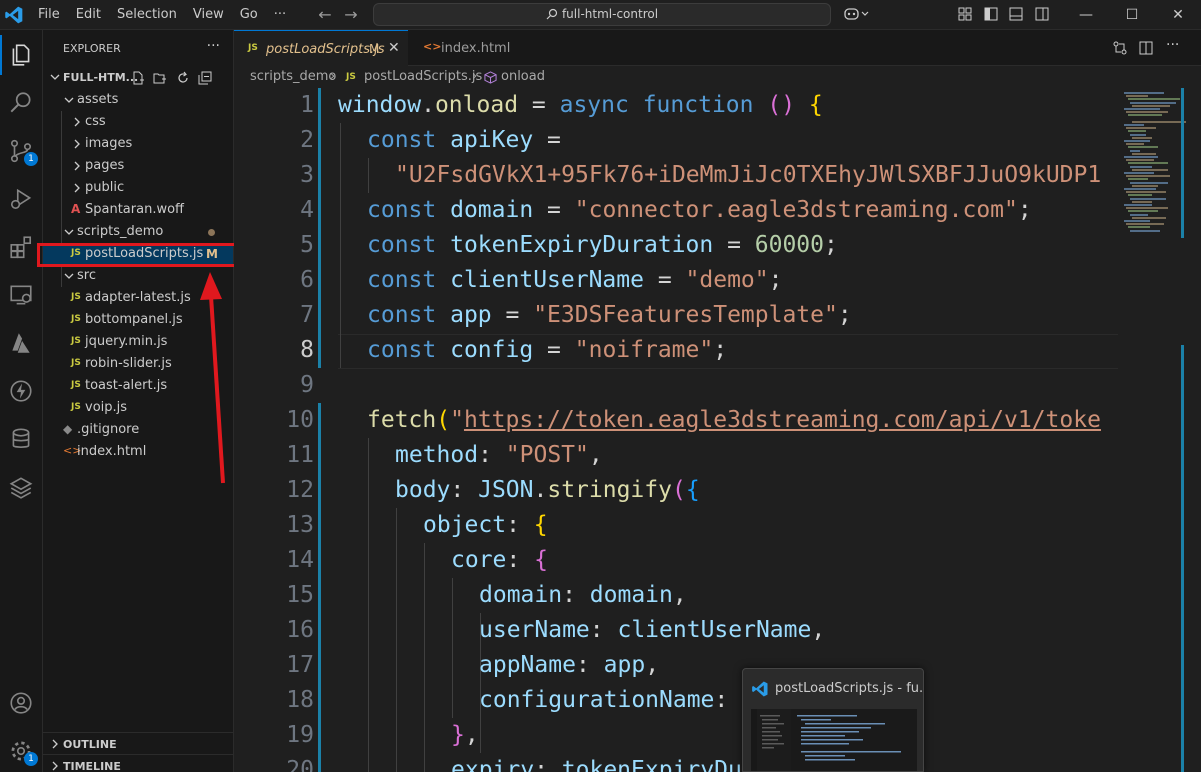 The image size is (1201, 772). I want to click on tree-item-public: public, so click(138, 188).